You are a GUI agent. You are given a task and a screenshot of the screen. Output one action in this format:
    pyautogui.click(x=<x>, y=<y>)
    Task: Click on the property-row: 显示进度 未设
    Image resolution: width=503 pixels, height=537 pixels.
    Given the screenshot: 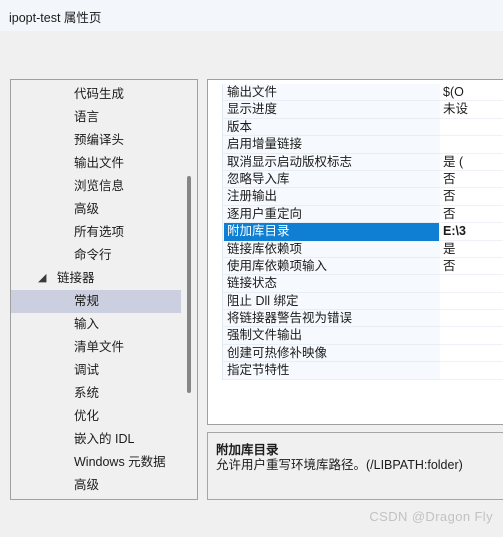 What is the action you would take?
    pyautogui.click(x=355, y=110)
    